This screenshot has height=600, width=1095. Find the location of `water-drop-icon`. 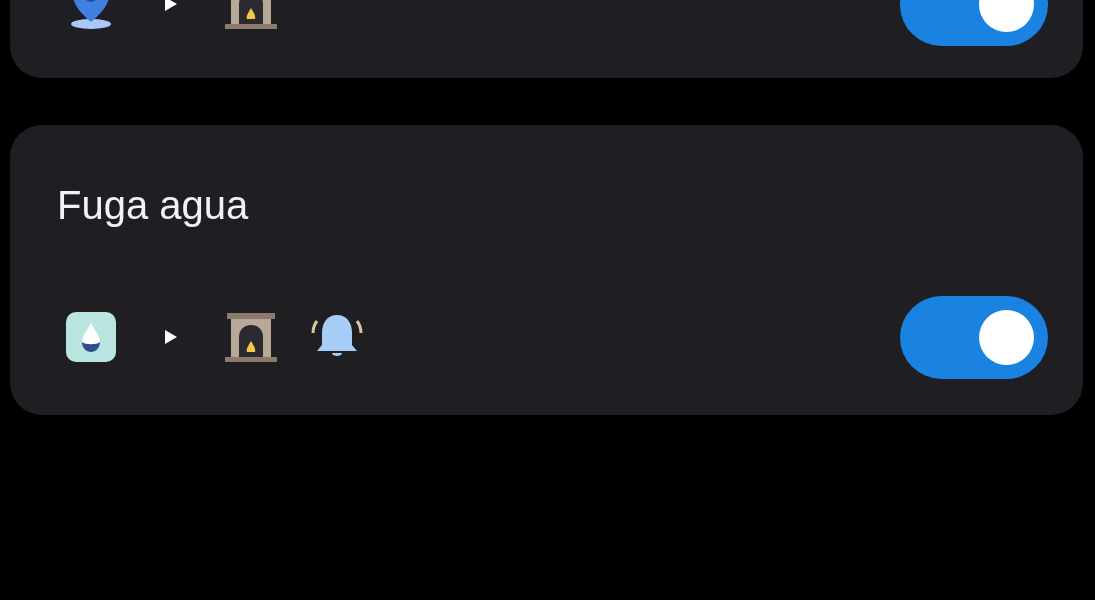

water-drop-icon is located at coordinates (91, 337).